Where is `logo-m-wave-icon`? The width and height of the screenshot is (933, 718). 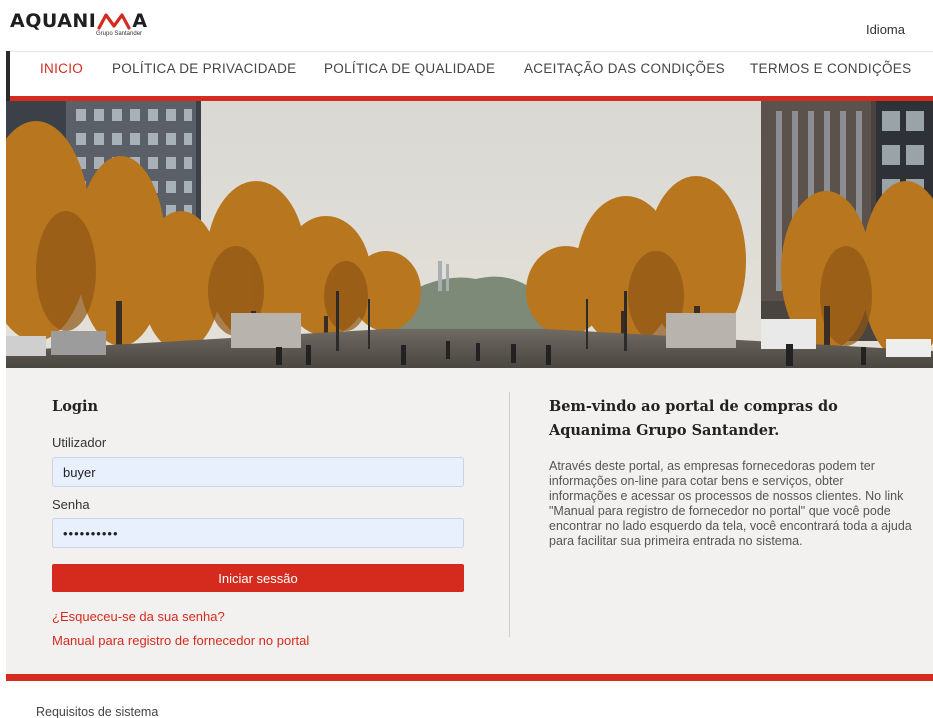
logo-m-wave-icon is located at coordinates (114, 21).